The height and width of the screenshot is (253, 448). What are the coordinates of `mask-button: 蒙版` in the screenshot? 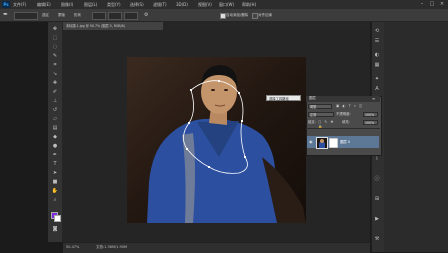 It's located at (61, 15).